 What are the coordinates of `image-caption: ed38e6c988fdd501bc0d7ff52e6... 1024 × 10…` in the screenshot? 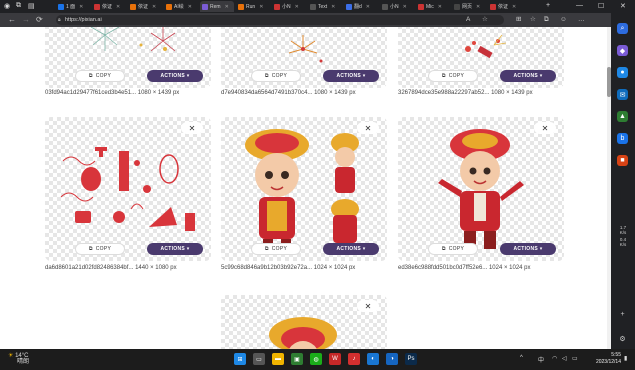 It's located at (464, 268).